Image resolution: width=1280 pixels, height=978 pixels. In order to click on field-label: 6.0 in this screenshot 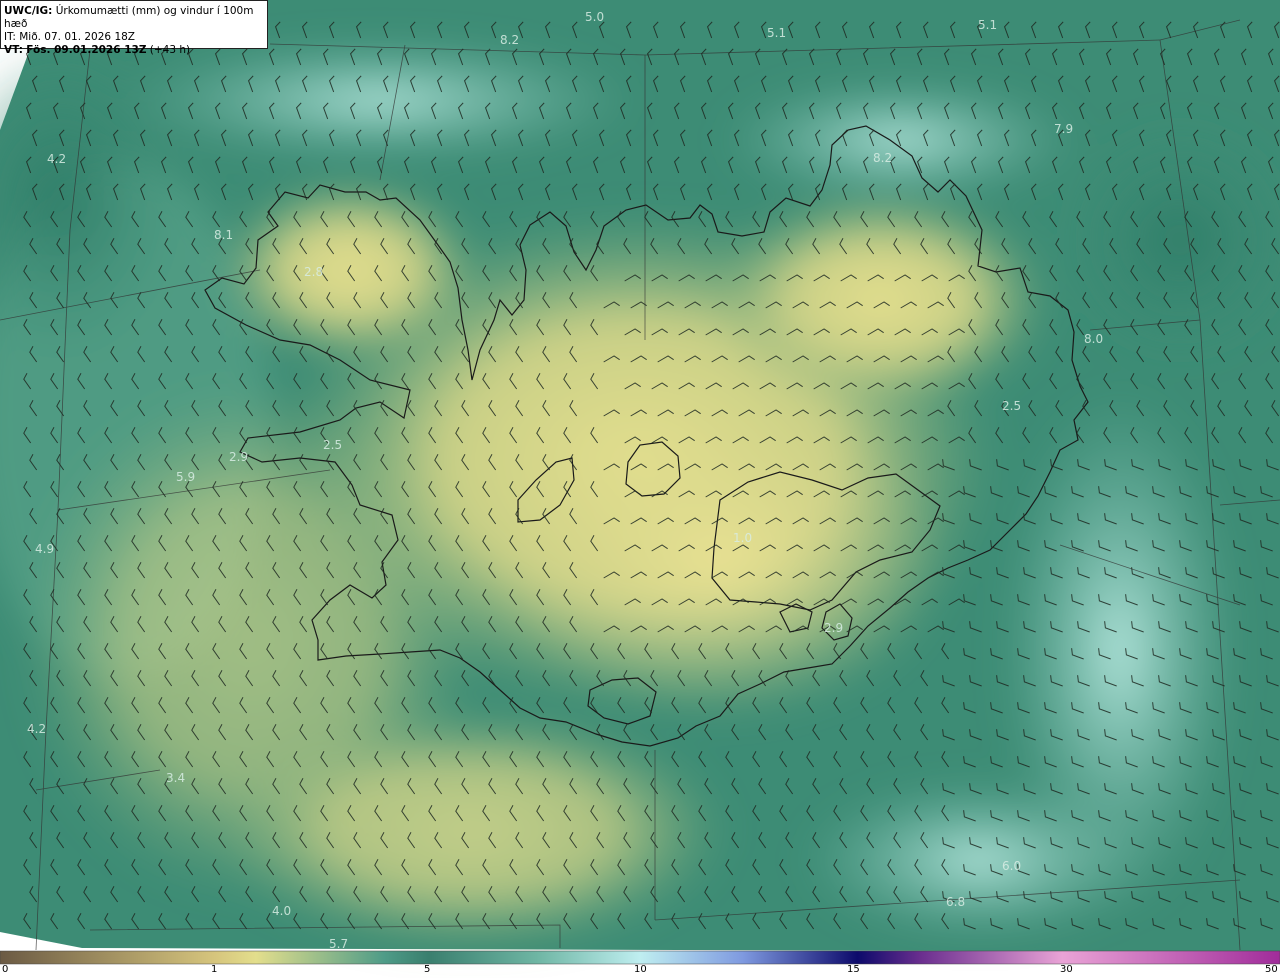, I will do `click(1011, 866)`.